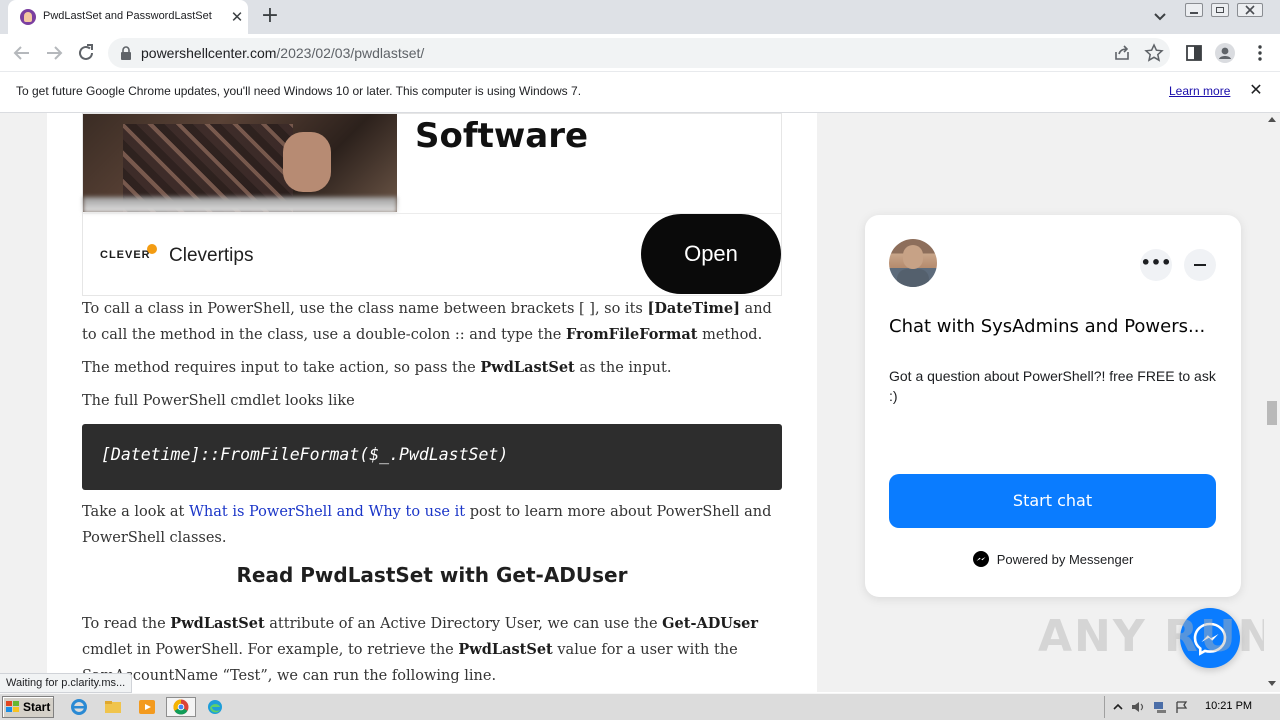 This screenshot has width=1280, height=720. Describe the element at coordinates (1220, 10) in the screenshot. I see `window-restore-button` at that location.